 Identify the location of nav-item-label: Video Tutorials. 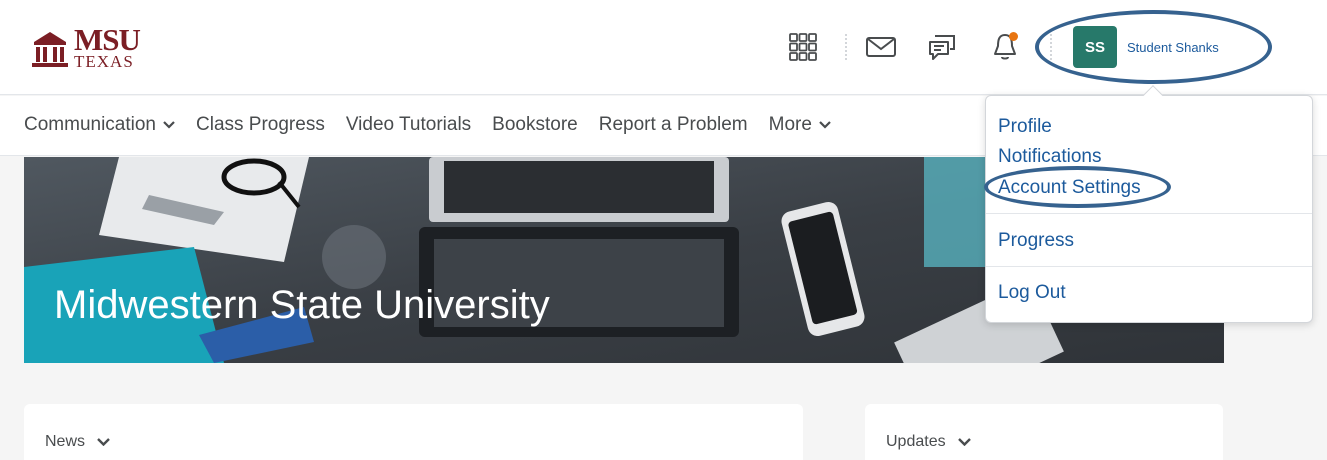
(408, 124).